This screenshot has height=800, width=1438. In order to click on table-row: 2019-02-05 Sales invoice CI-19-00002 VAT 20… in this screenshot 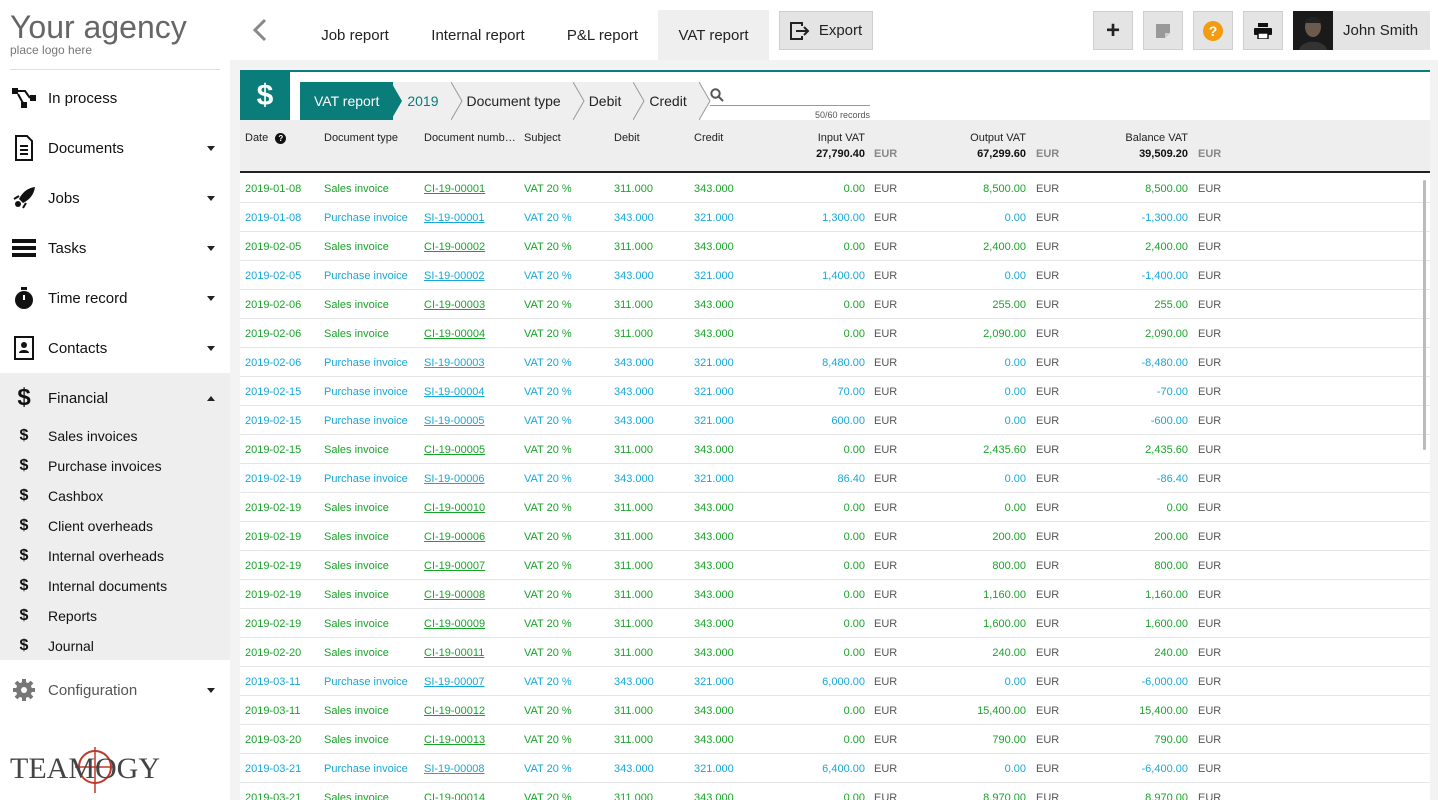, I will do `click(835, 246)`.